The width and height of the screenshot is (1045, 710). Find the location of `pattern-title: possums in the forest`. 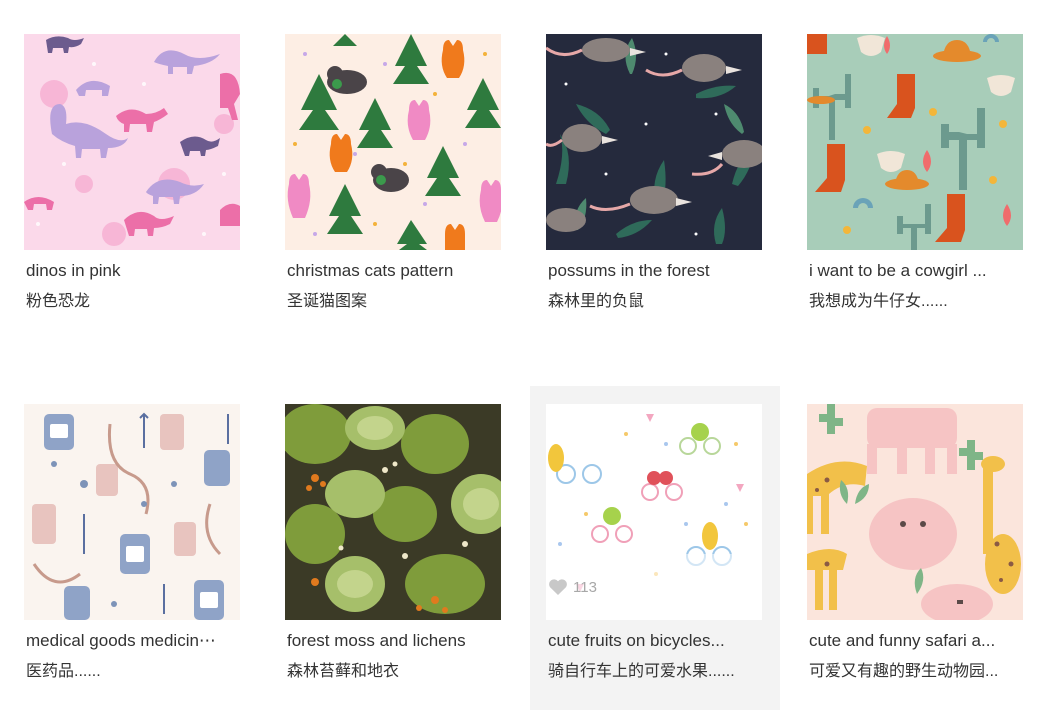

pattern-title: possums in the forest is located at coordinates (658, 271).